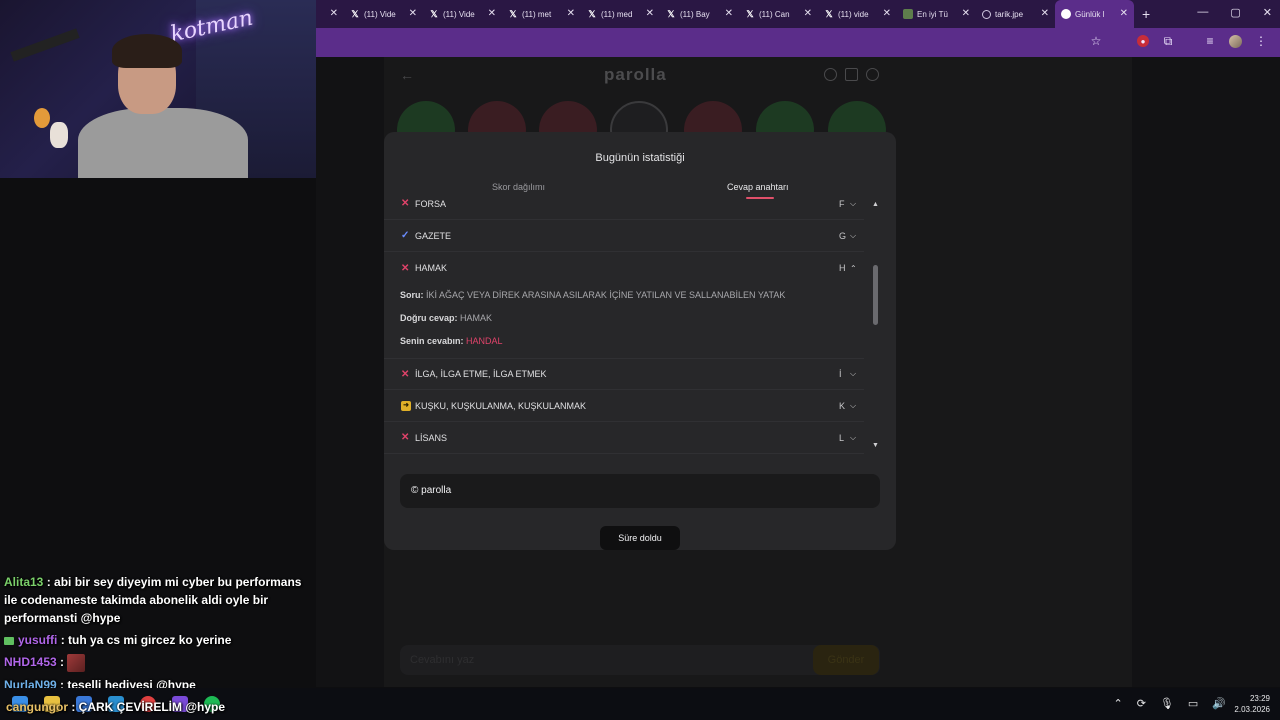 Image resolution: width=1280 pixels, height=720 pixels. Describe the element at coordinates (30, 662) in the screenshot. I see `chat-username: NHD1453` at that location.